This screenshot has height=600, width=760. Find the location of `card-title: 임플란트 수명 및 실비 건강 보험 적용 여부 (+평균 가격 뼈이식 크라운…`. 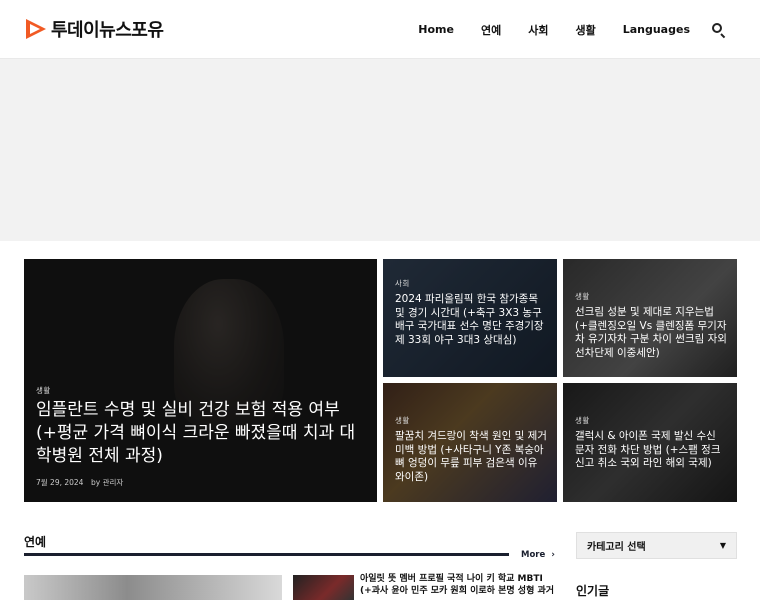

card-title: 임플란트 수명 및 실비 건강 보험 적용 여부 (+평균 가격 뼈이식 크라운… is located at coordinates (201, 433).